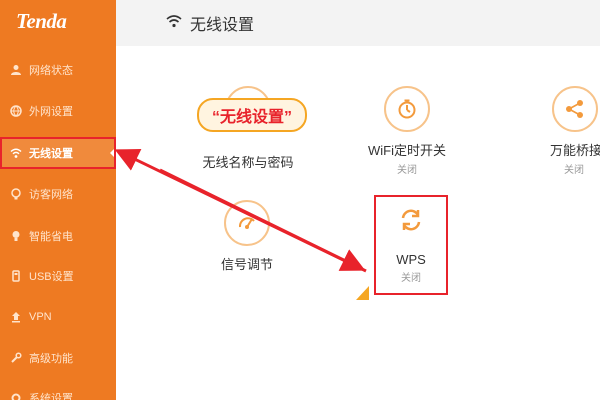  What do you see at coordinates (248, 162) in the screenshot?
I see `tile-label: 无线名称与密码` at bounding box center [248, 162].